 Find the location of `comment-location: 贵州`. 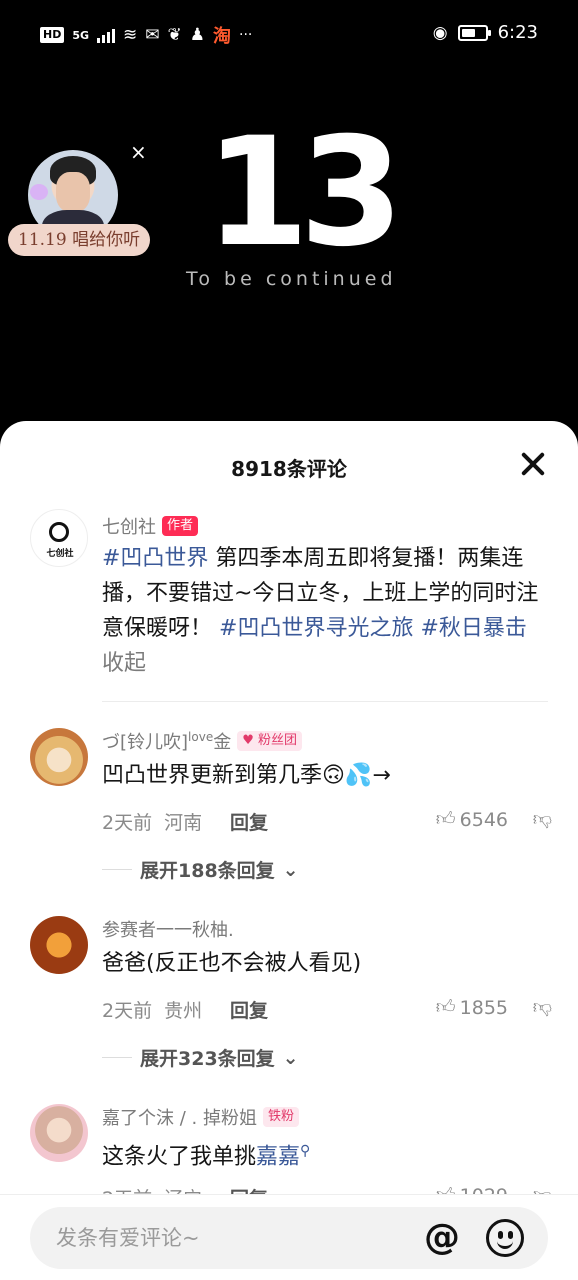

comment-location: 贵州 is located at coordinates (183, 1011).